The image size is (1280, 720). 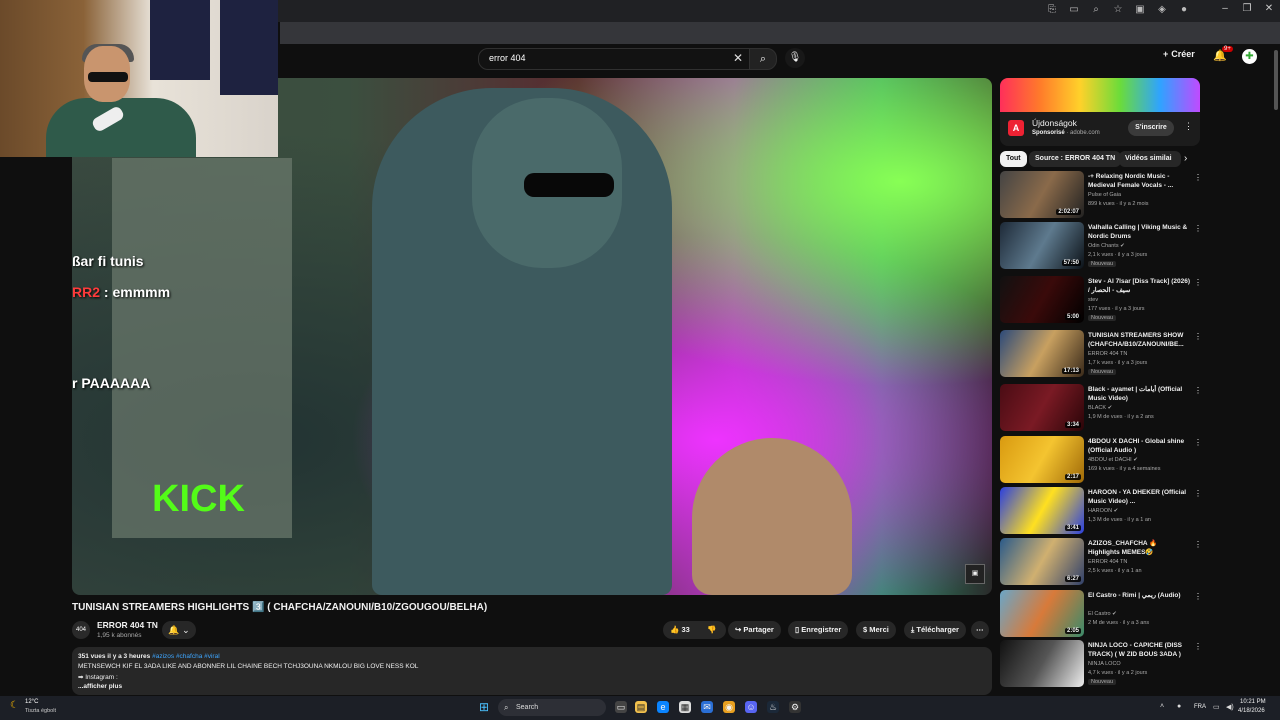 I want to click on thanks-button: $ Merci, so click(x=876, y=630).